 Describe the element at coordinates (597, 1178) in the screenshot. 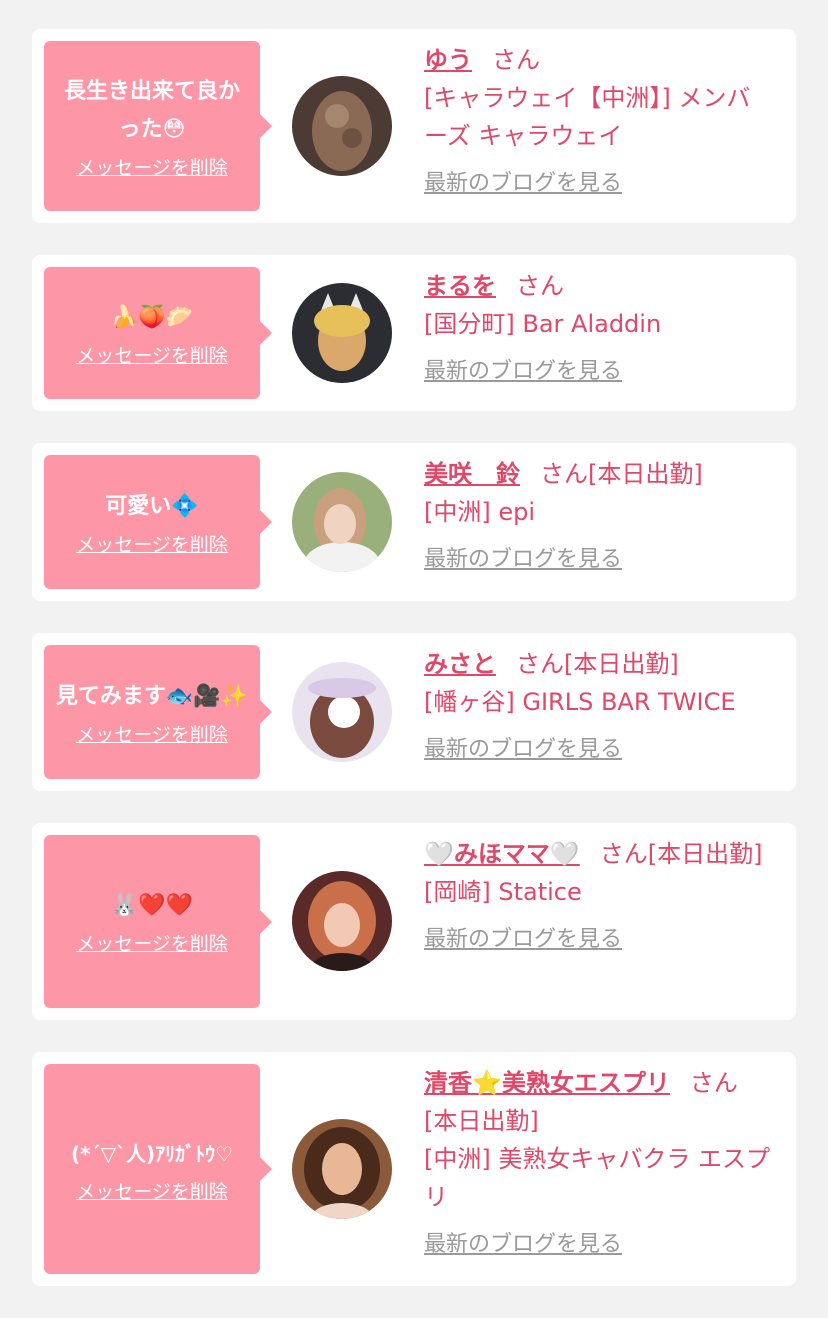

I see `shop-name: [中洲] 美熟女キャバクラ エスプリ` at that location.